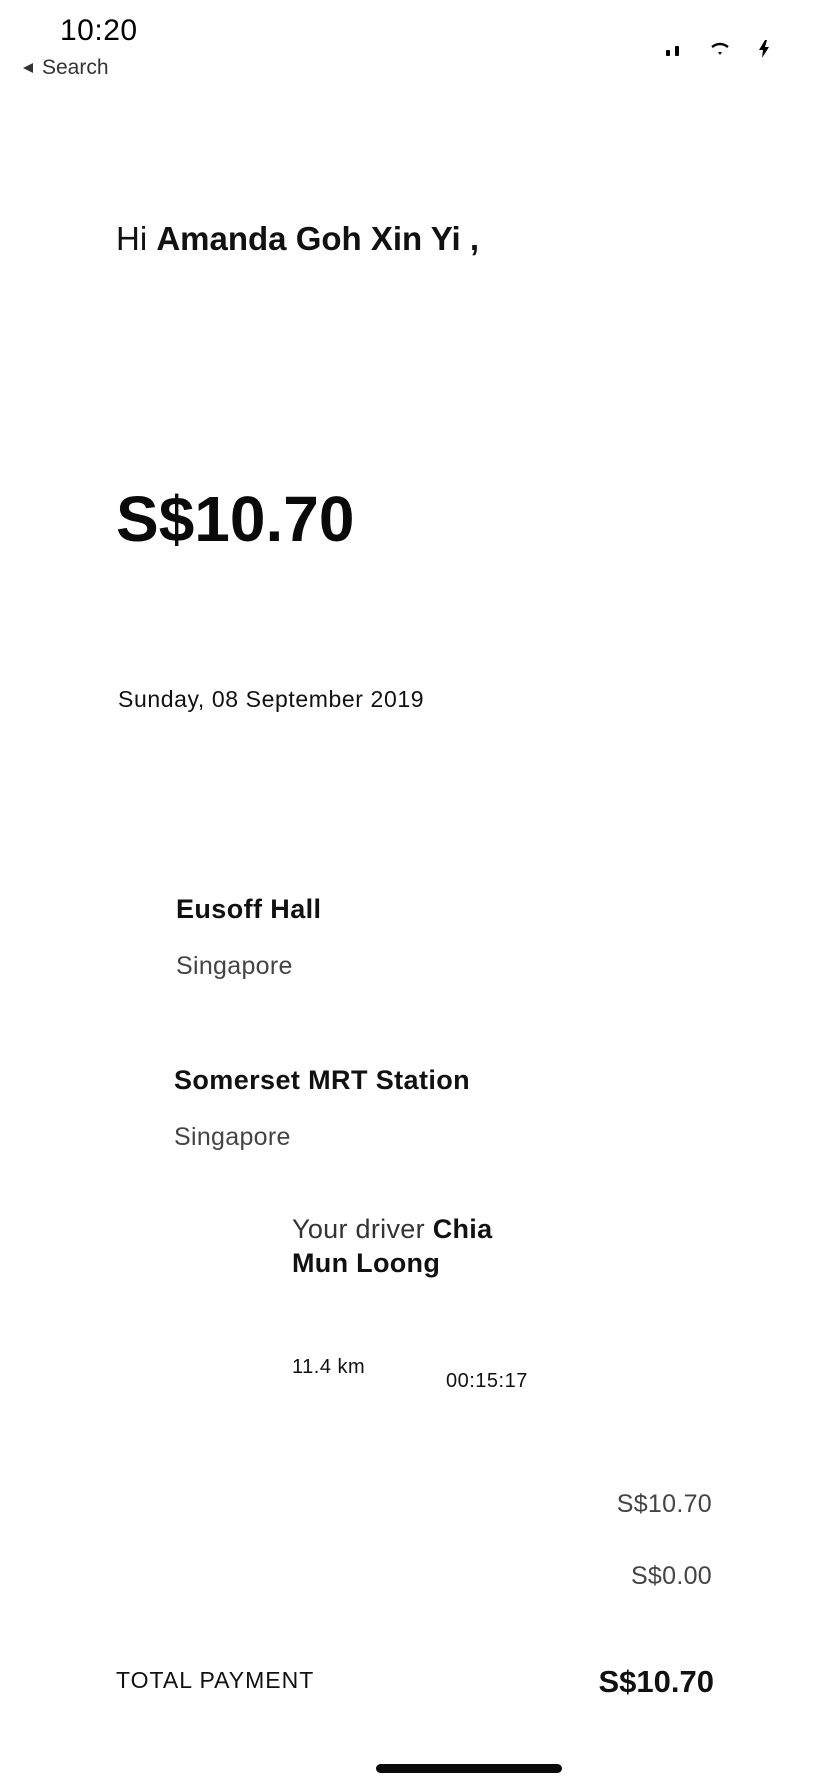 This screenshot has width=828, height=1792. What do you see at coordinates (234, 966) in the screenshot?
I see `pickup-city: Singapore` at bounding box center [234, 966].